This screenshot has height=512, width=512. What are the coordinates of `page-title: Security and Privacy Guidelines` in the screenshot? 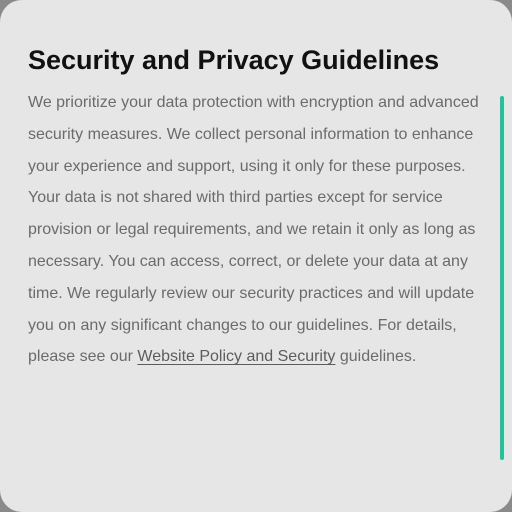 It's located at (234, 60).